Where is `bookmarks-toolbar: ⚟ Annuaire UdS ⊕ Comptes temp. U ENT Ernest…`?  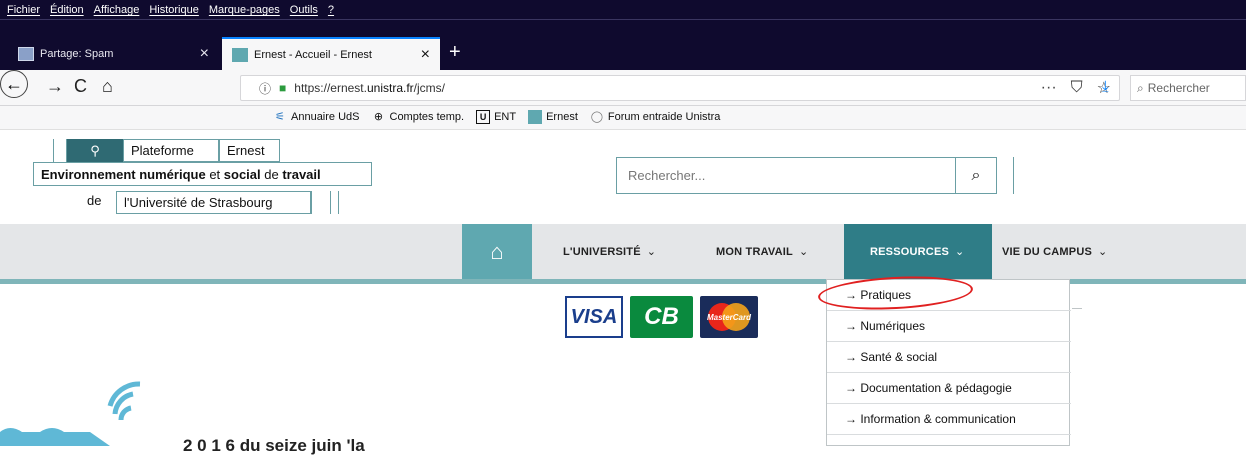 bookmarks-toolbar: ⚟ Annuaire UdS ⊕ Comptes temp. U ENT Ernest… is located at coordinates (623, 118).